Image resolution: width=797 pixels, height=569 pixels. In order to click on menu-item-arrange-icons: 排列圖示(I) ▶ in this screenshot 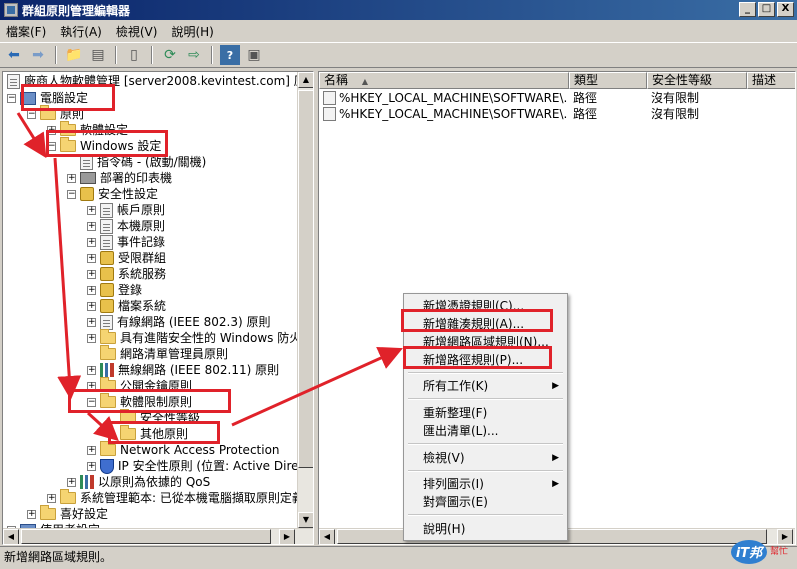, I will do `click(485, 484)`.